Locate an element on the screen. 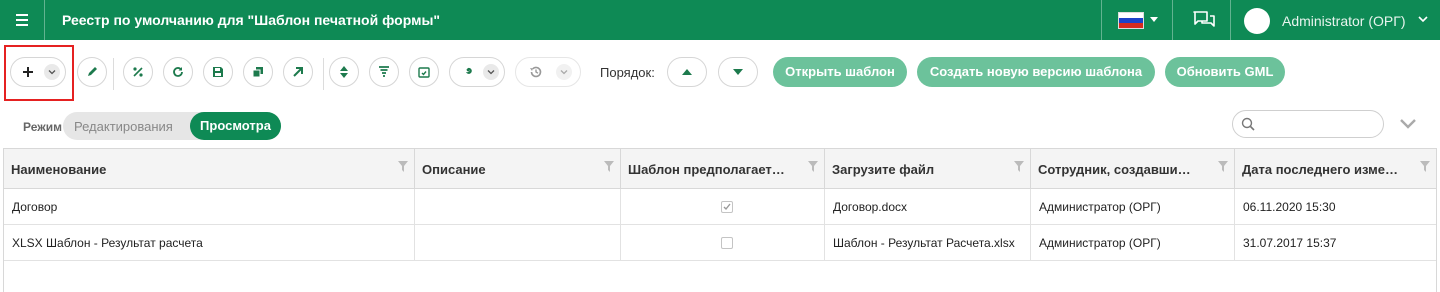  avatar is located at coordinates (1257, 21).